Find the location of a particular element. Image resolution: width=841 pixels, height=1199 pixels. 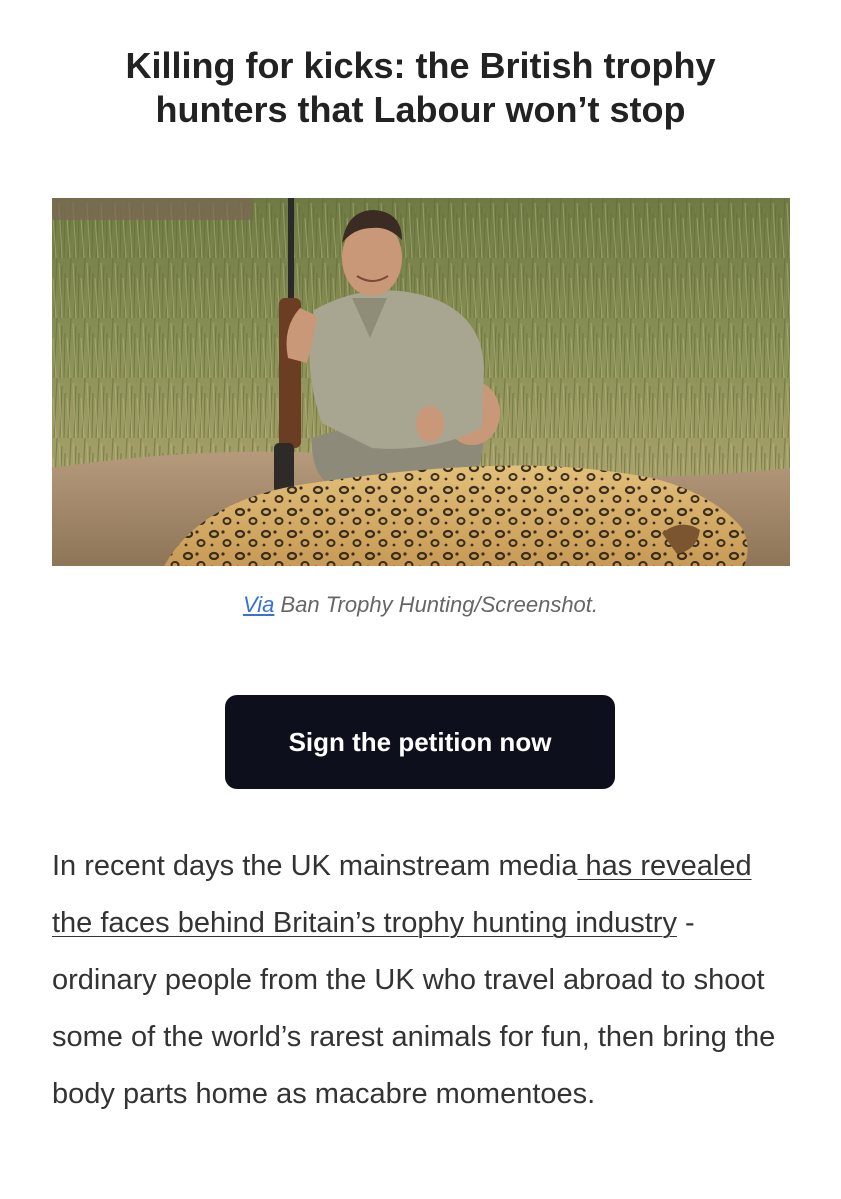

sign-petition-button: Sign the petition now is located at coordinates (420, 742).